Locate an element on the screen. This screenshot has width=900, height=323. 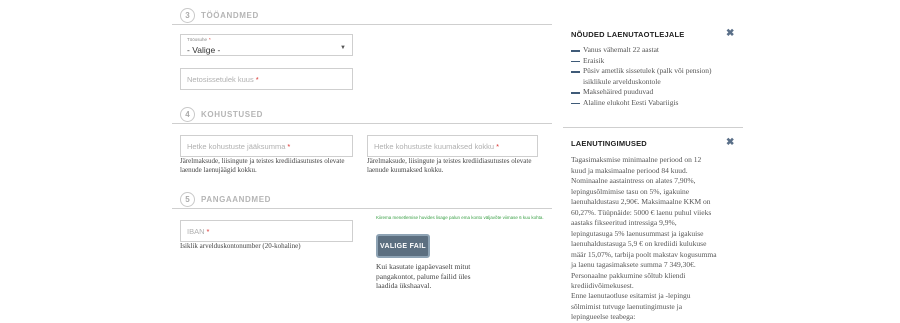
list-item: Alaline elukoht Eesti Vabariigis is located at coordinates (651, 103).